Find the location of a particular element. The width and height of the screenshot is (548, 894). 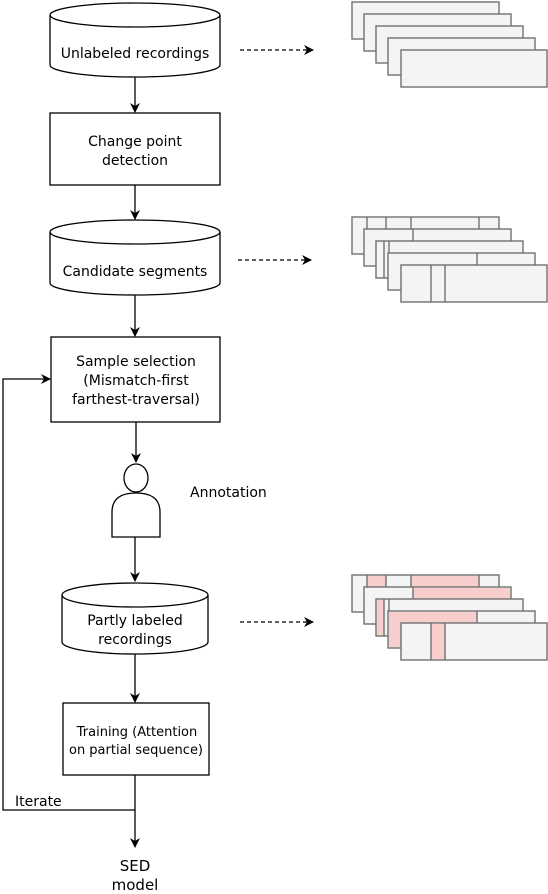

partly-labeled-stack is located at coordinates (449, 617).